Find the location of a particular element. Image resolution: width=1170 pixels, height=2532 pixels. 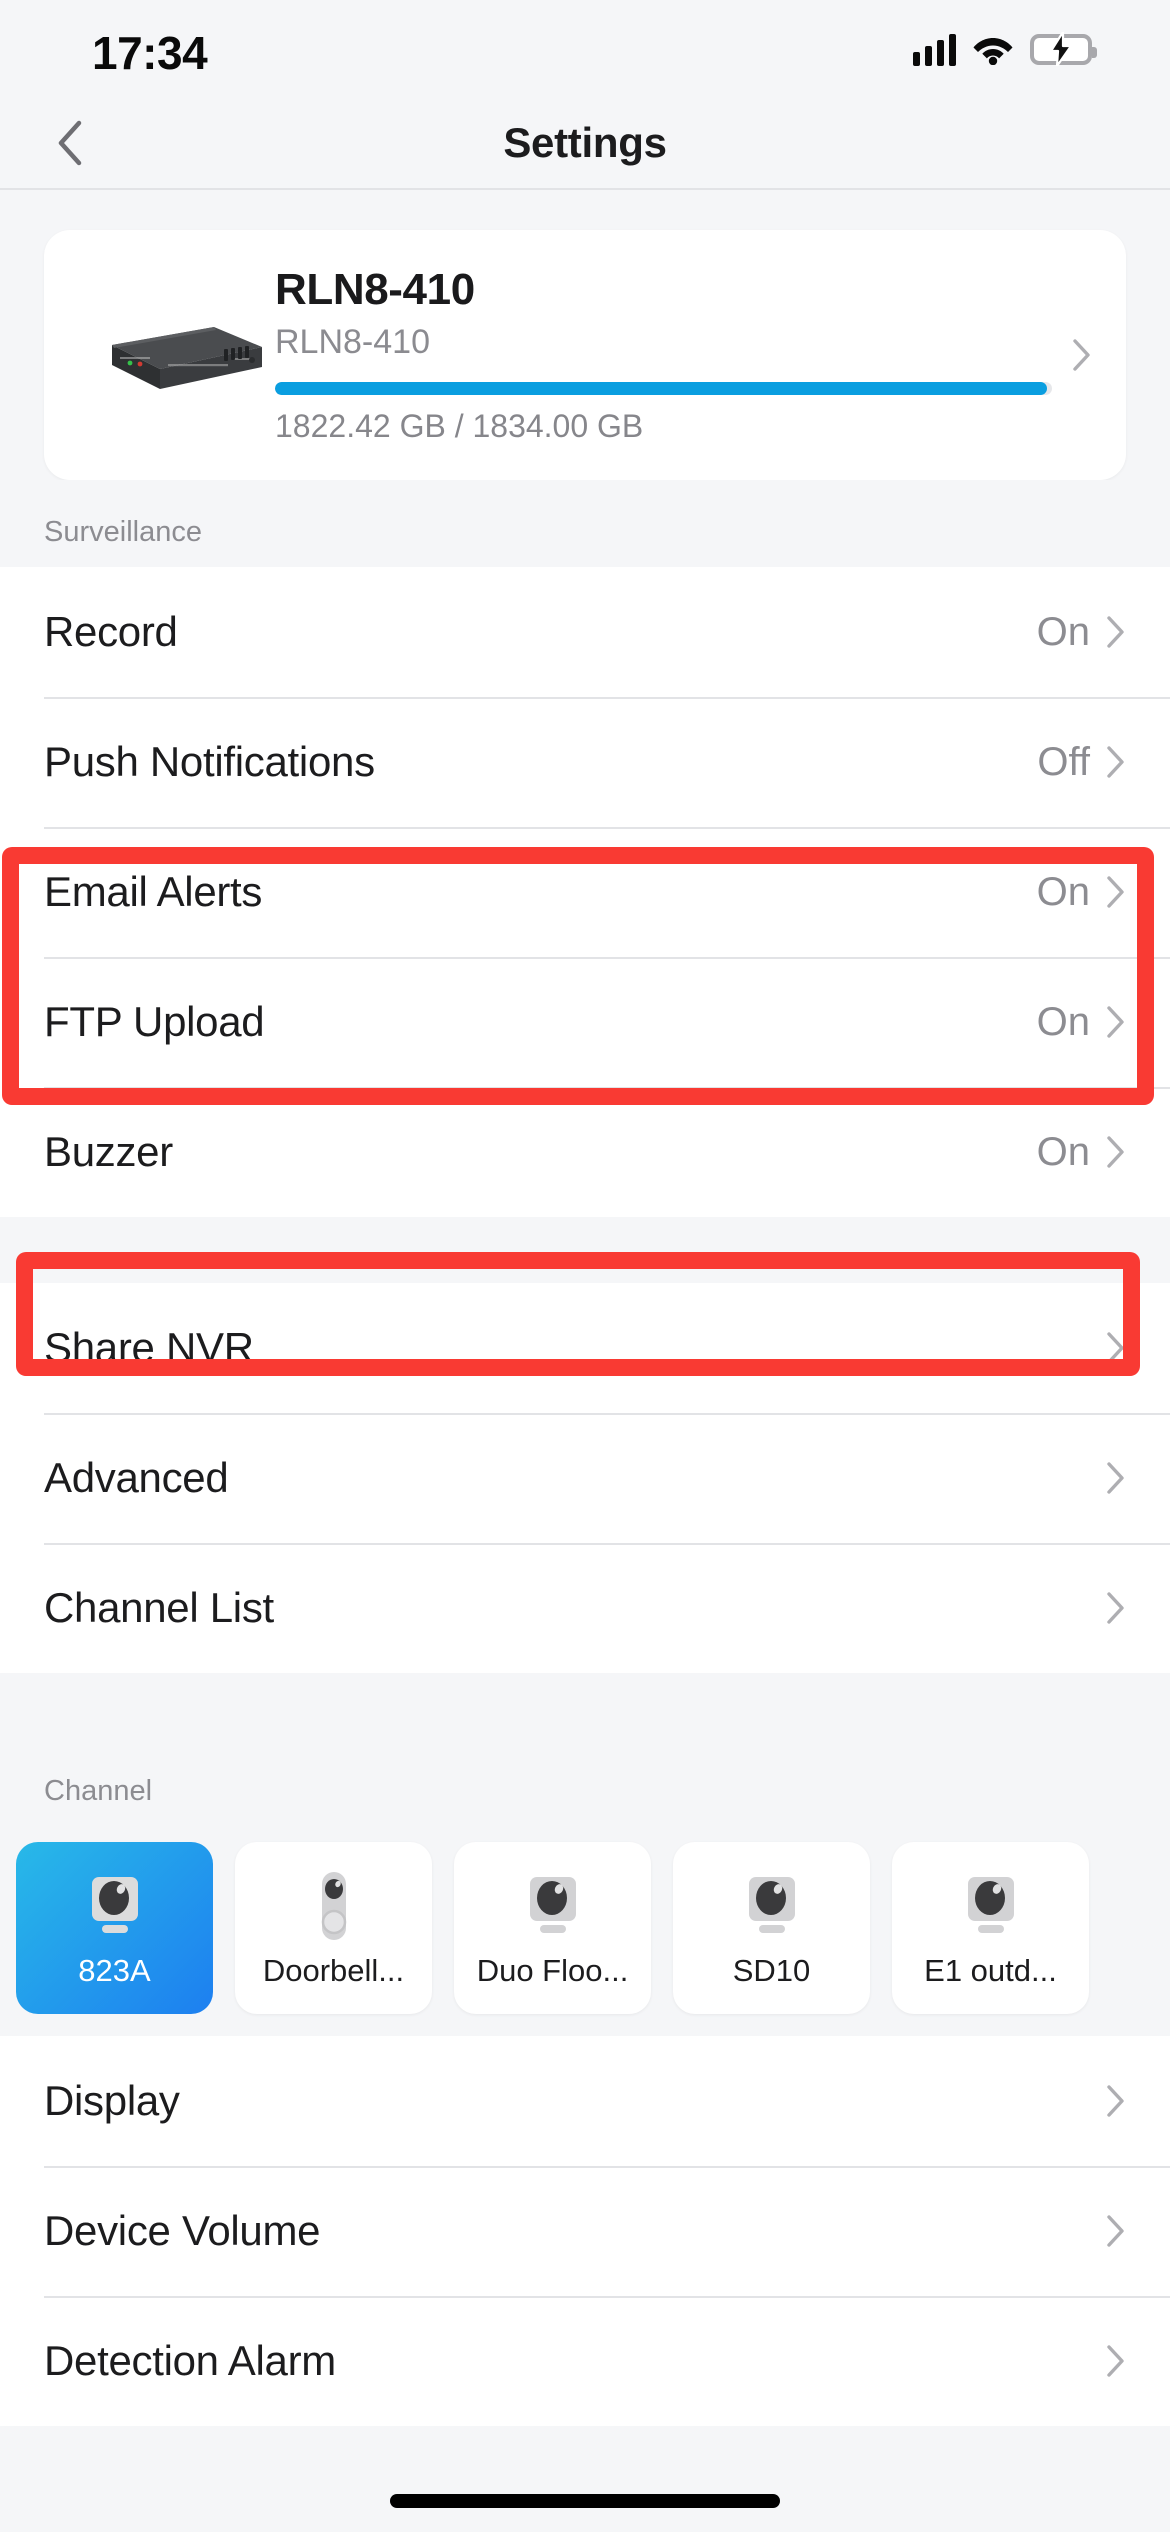

channel-row-display: Display is located at coordinates (585, 2101).